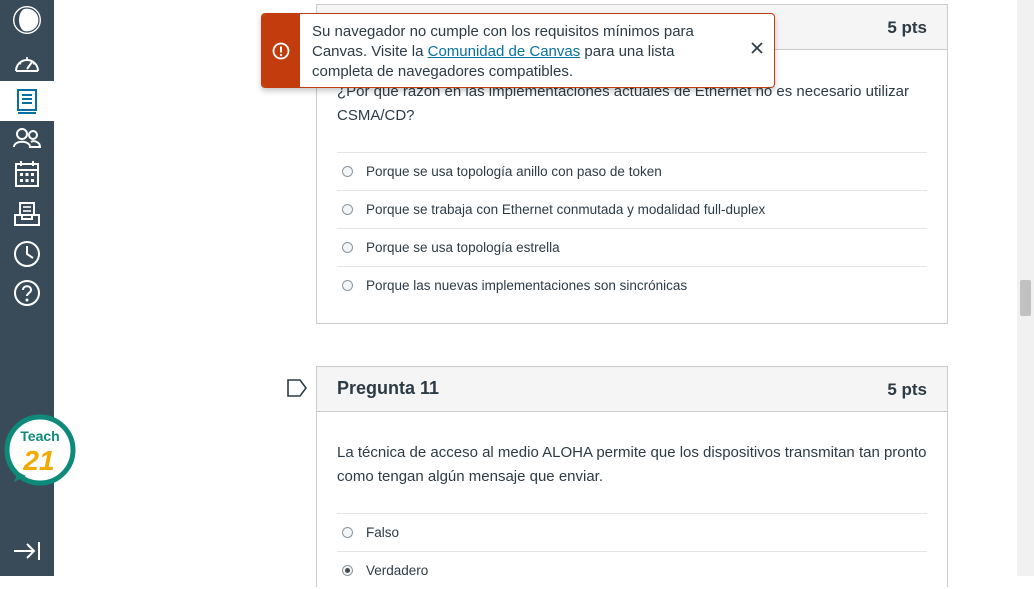  Describe the element at coordinates (632, 570) in the screenshot. I see `answer-option: Verdadero` at that location.